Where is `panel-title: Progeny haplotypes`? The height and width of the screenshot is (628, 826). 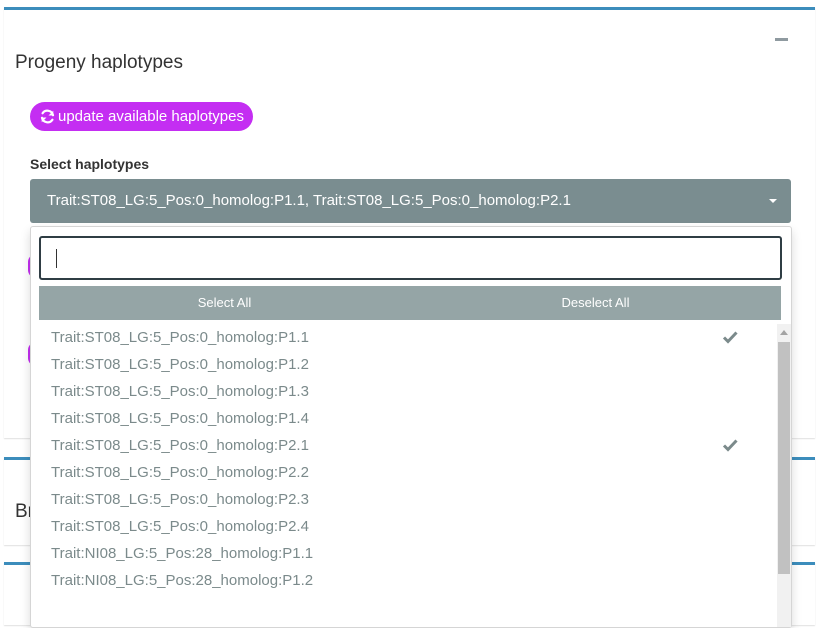 panel-title: Progeny haplotypes is located at coordinates (99, 62).